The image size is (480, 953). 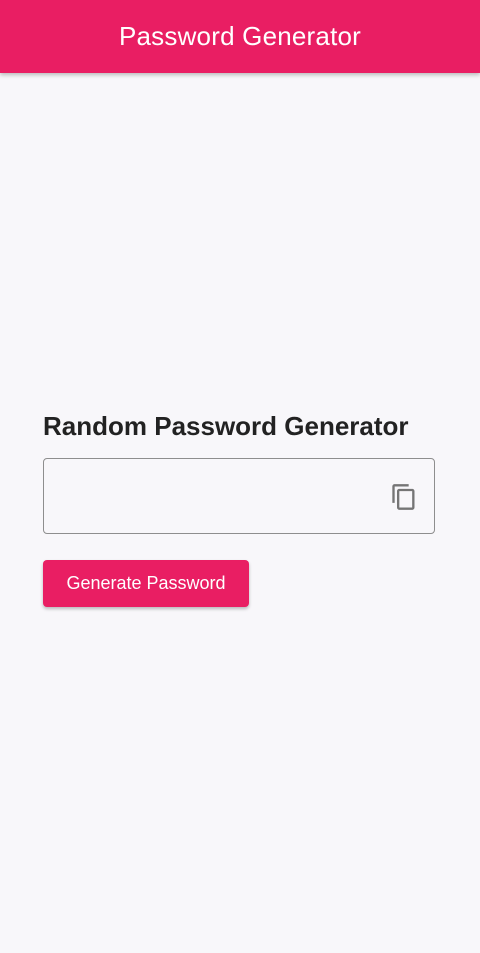 What do you see at coordinates (220, 497) in the screenshot?
I see `password-input` at bounding box center [220, 497].